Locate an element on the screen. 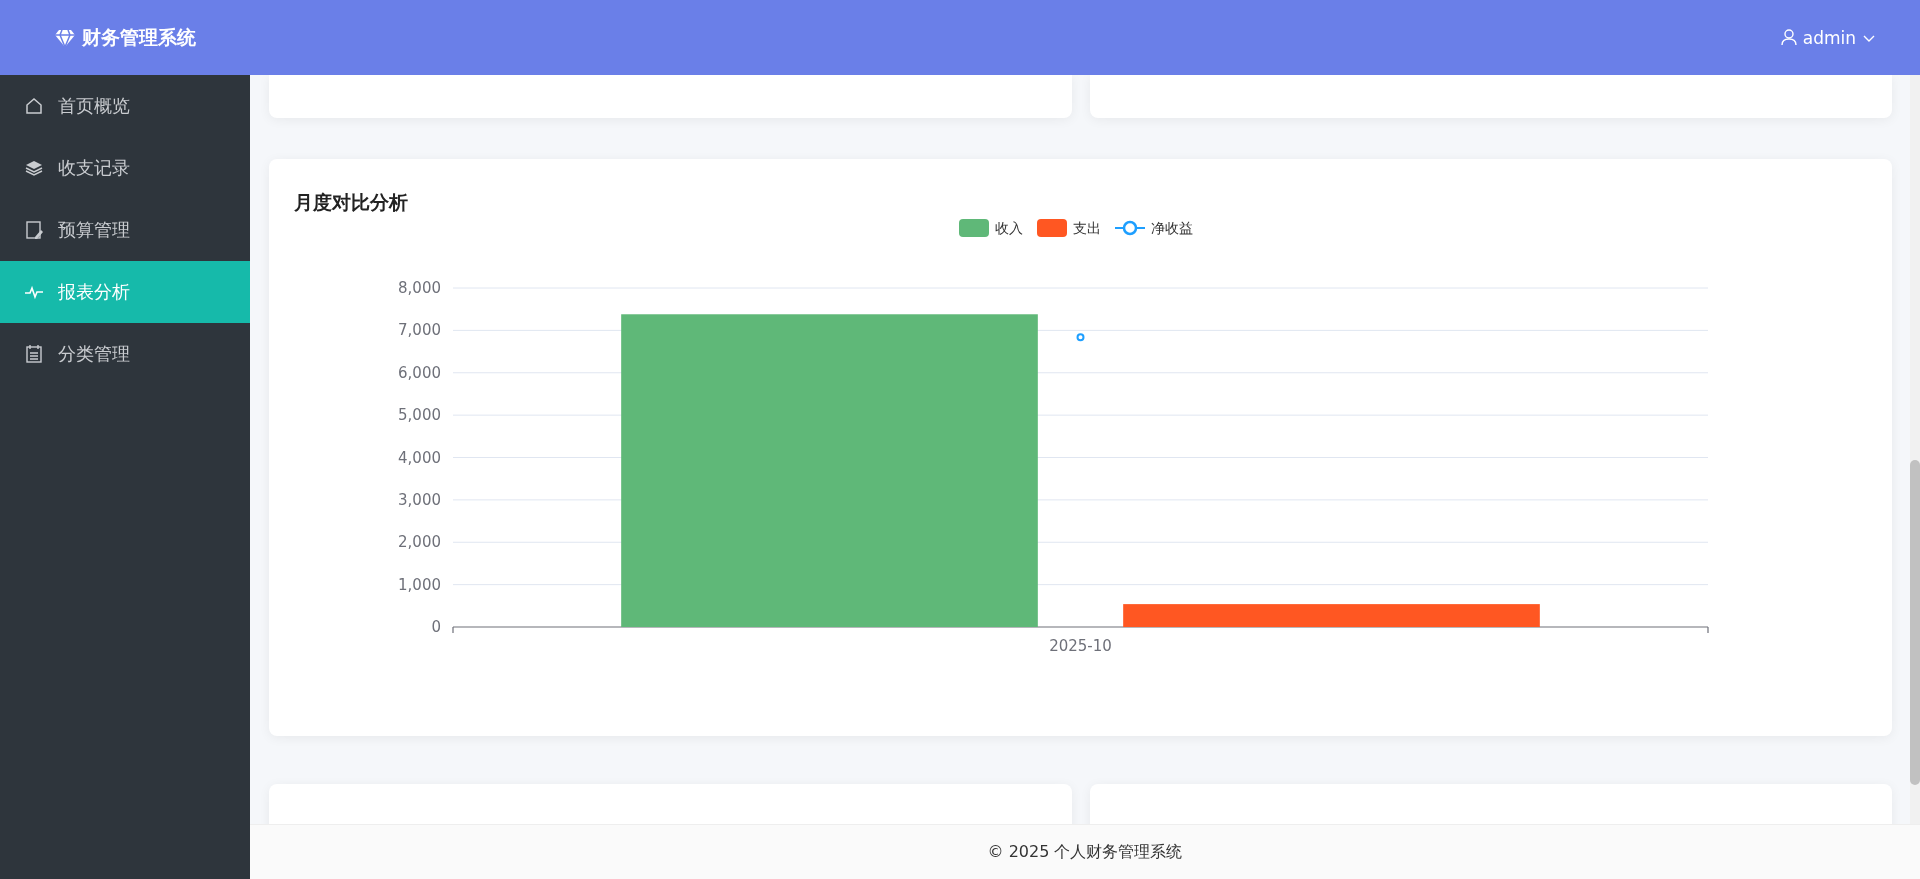 The width and height of the screenshot is (1920, 879). house-icon is located at coordinates (34, 106).